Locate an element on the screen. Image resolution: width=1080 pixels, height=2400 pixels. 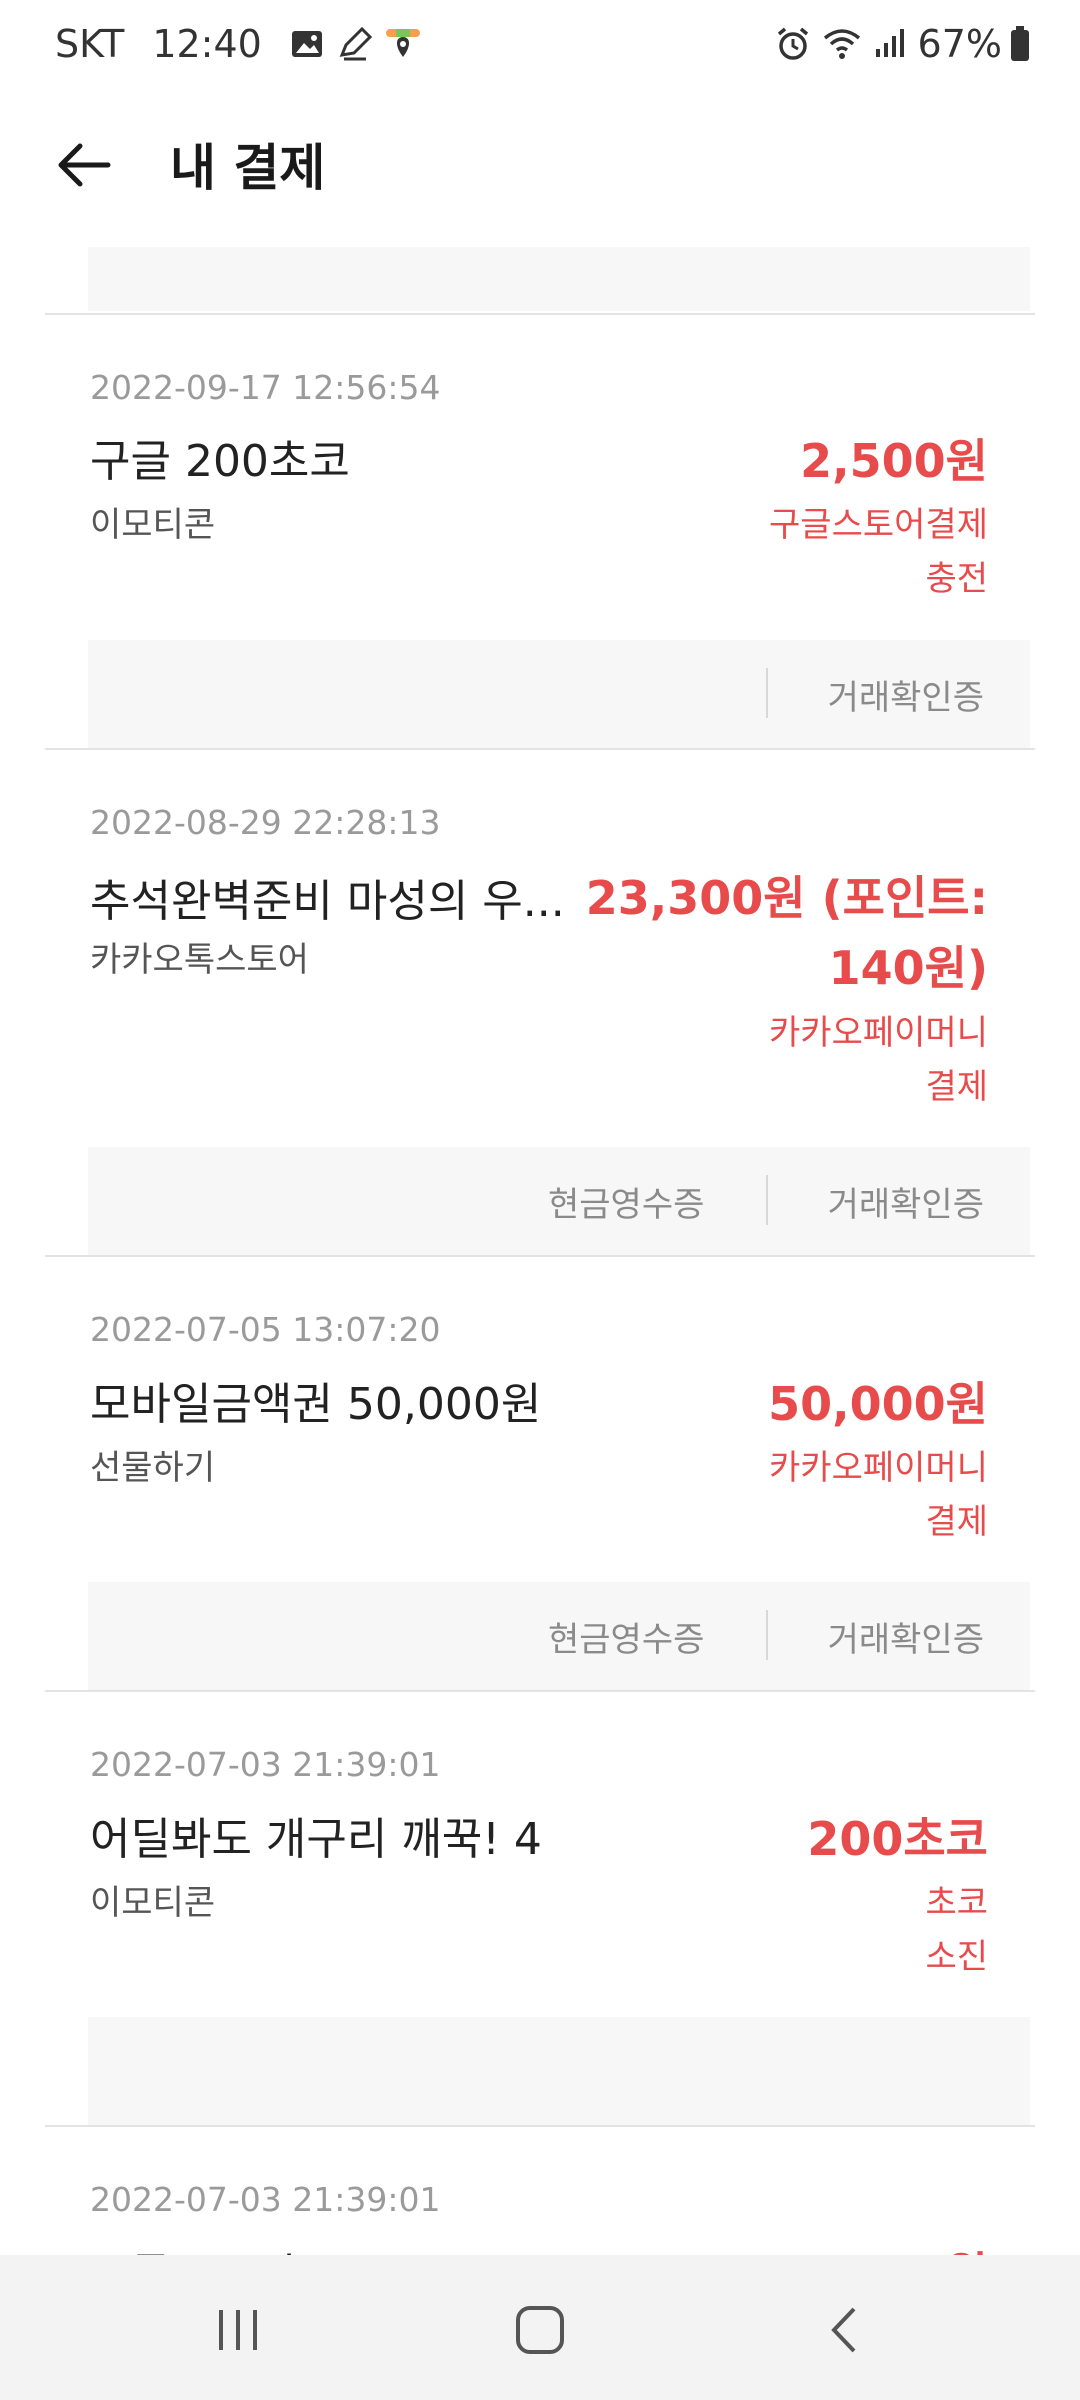
home-icon is located at coordinates (540, 2330).